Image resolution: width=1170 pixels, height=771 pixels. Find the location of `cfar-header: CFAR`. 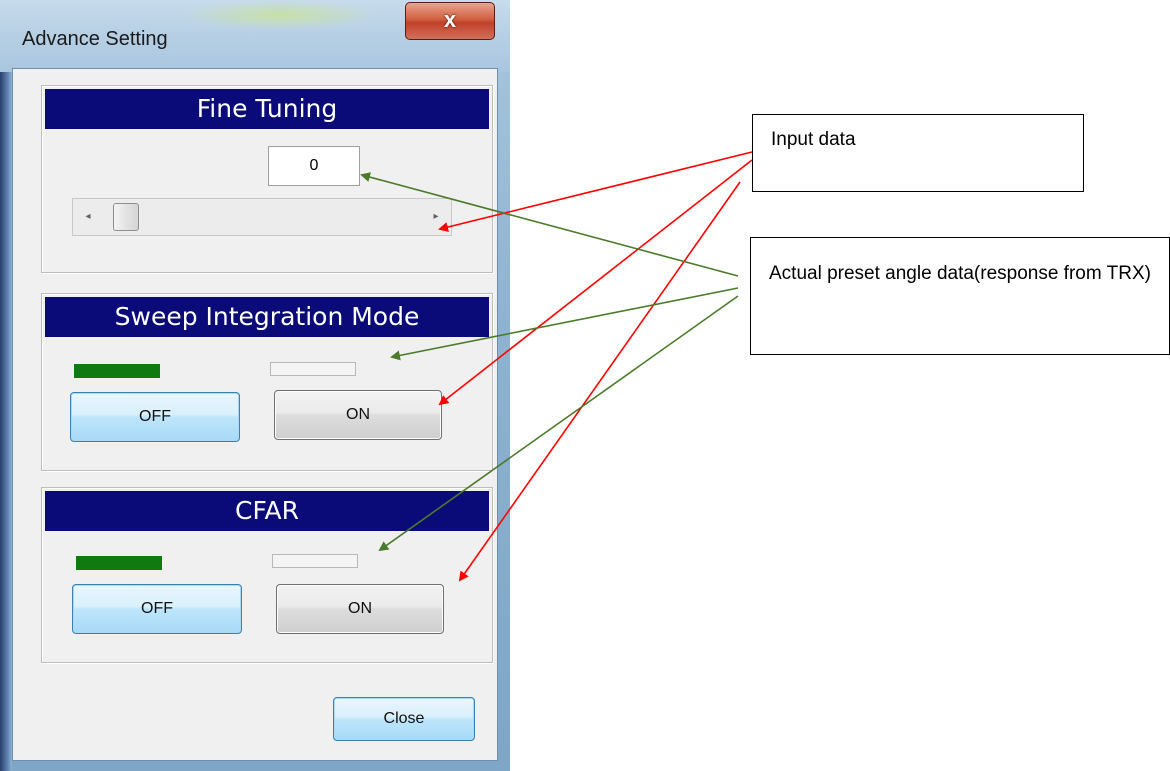

cfar-header: CFAR is located at coordinates (267, 511).